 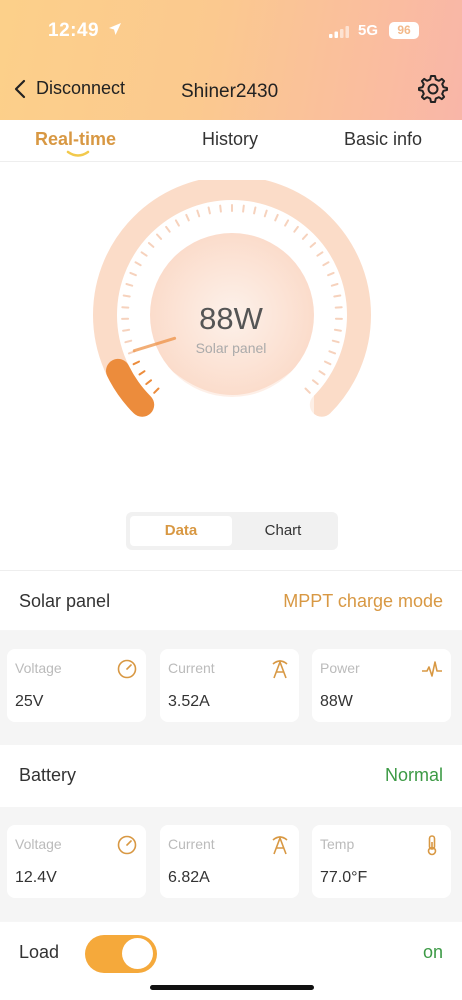 What do you see at coordinates (381, 861) in the screenshot?
I see `battery-temp-card: Temp 77.0°F` at bounding box center [381, 861].